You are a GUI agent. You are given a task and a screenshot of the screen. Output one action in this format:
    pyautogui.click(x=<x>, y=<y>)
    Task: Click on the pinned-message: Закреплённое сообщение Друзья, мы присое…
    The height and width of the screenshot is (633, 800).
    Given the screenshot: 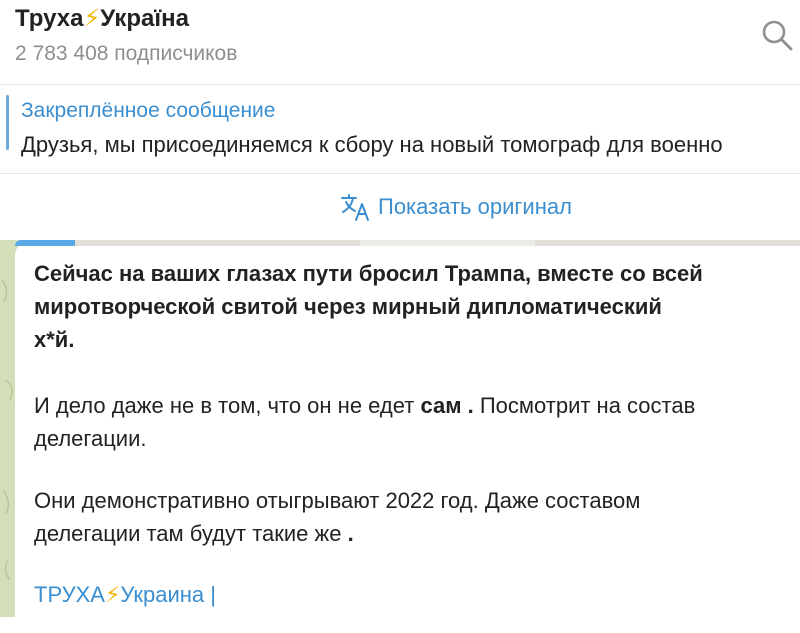 What is the action you would take?
    pyautogui.click(x=400, y=129)
    